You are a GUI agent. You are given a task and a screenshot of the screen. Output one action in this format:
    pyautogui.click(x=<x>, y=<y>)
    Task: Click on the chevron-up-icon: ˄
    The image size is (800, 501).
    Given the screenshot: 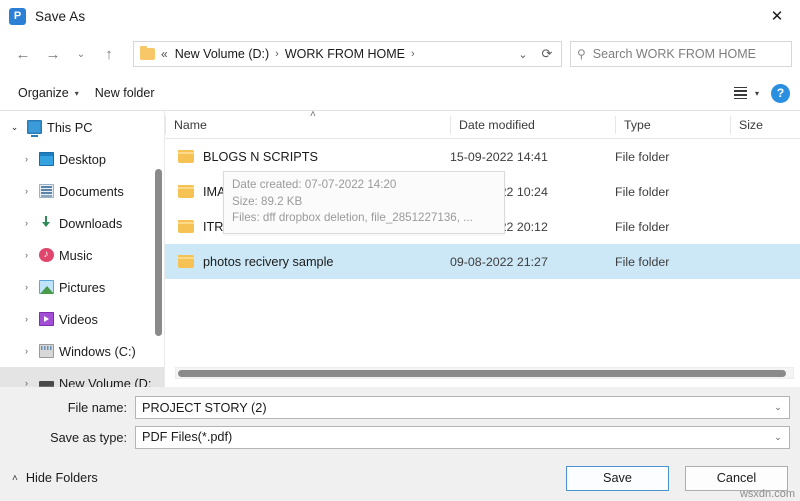 What is the action you would take?
    pyautogui.click(x=15, y=478)
    